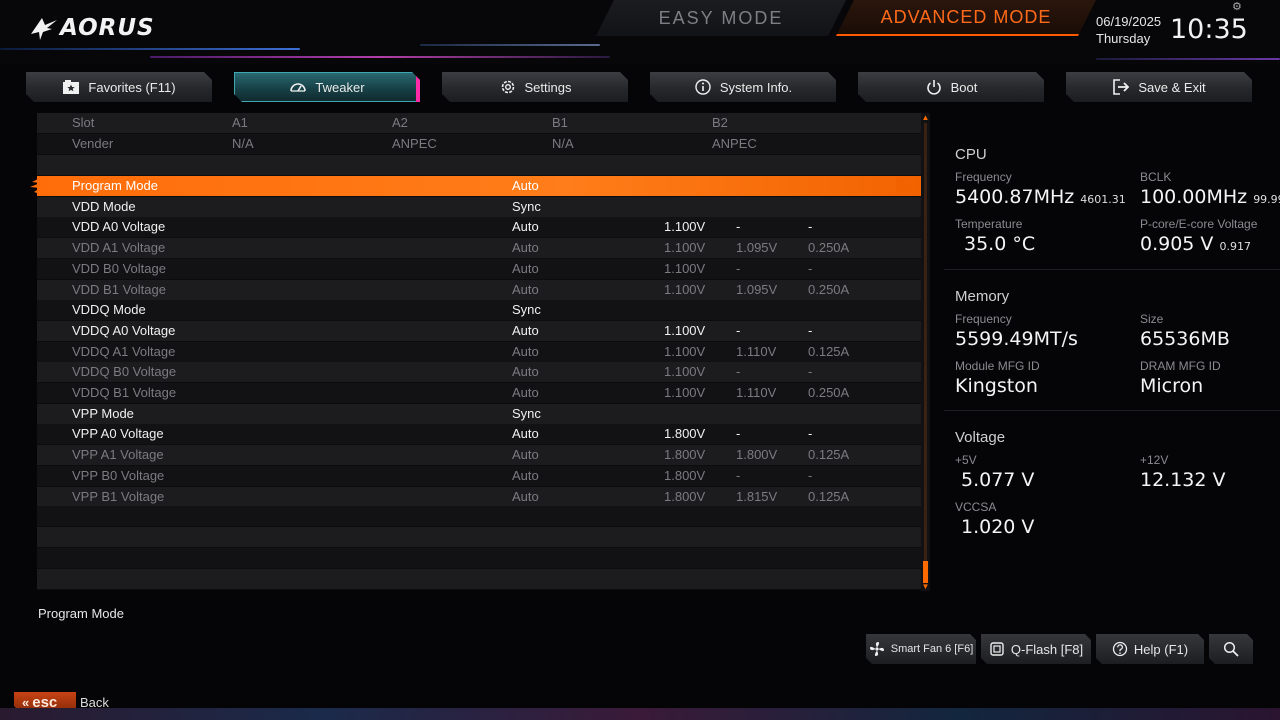  Describe the element at coordinates (119, 290) in the screenshot. I see `setting-name: VDD B1 Voltage` at that location.